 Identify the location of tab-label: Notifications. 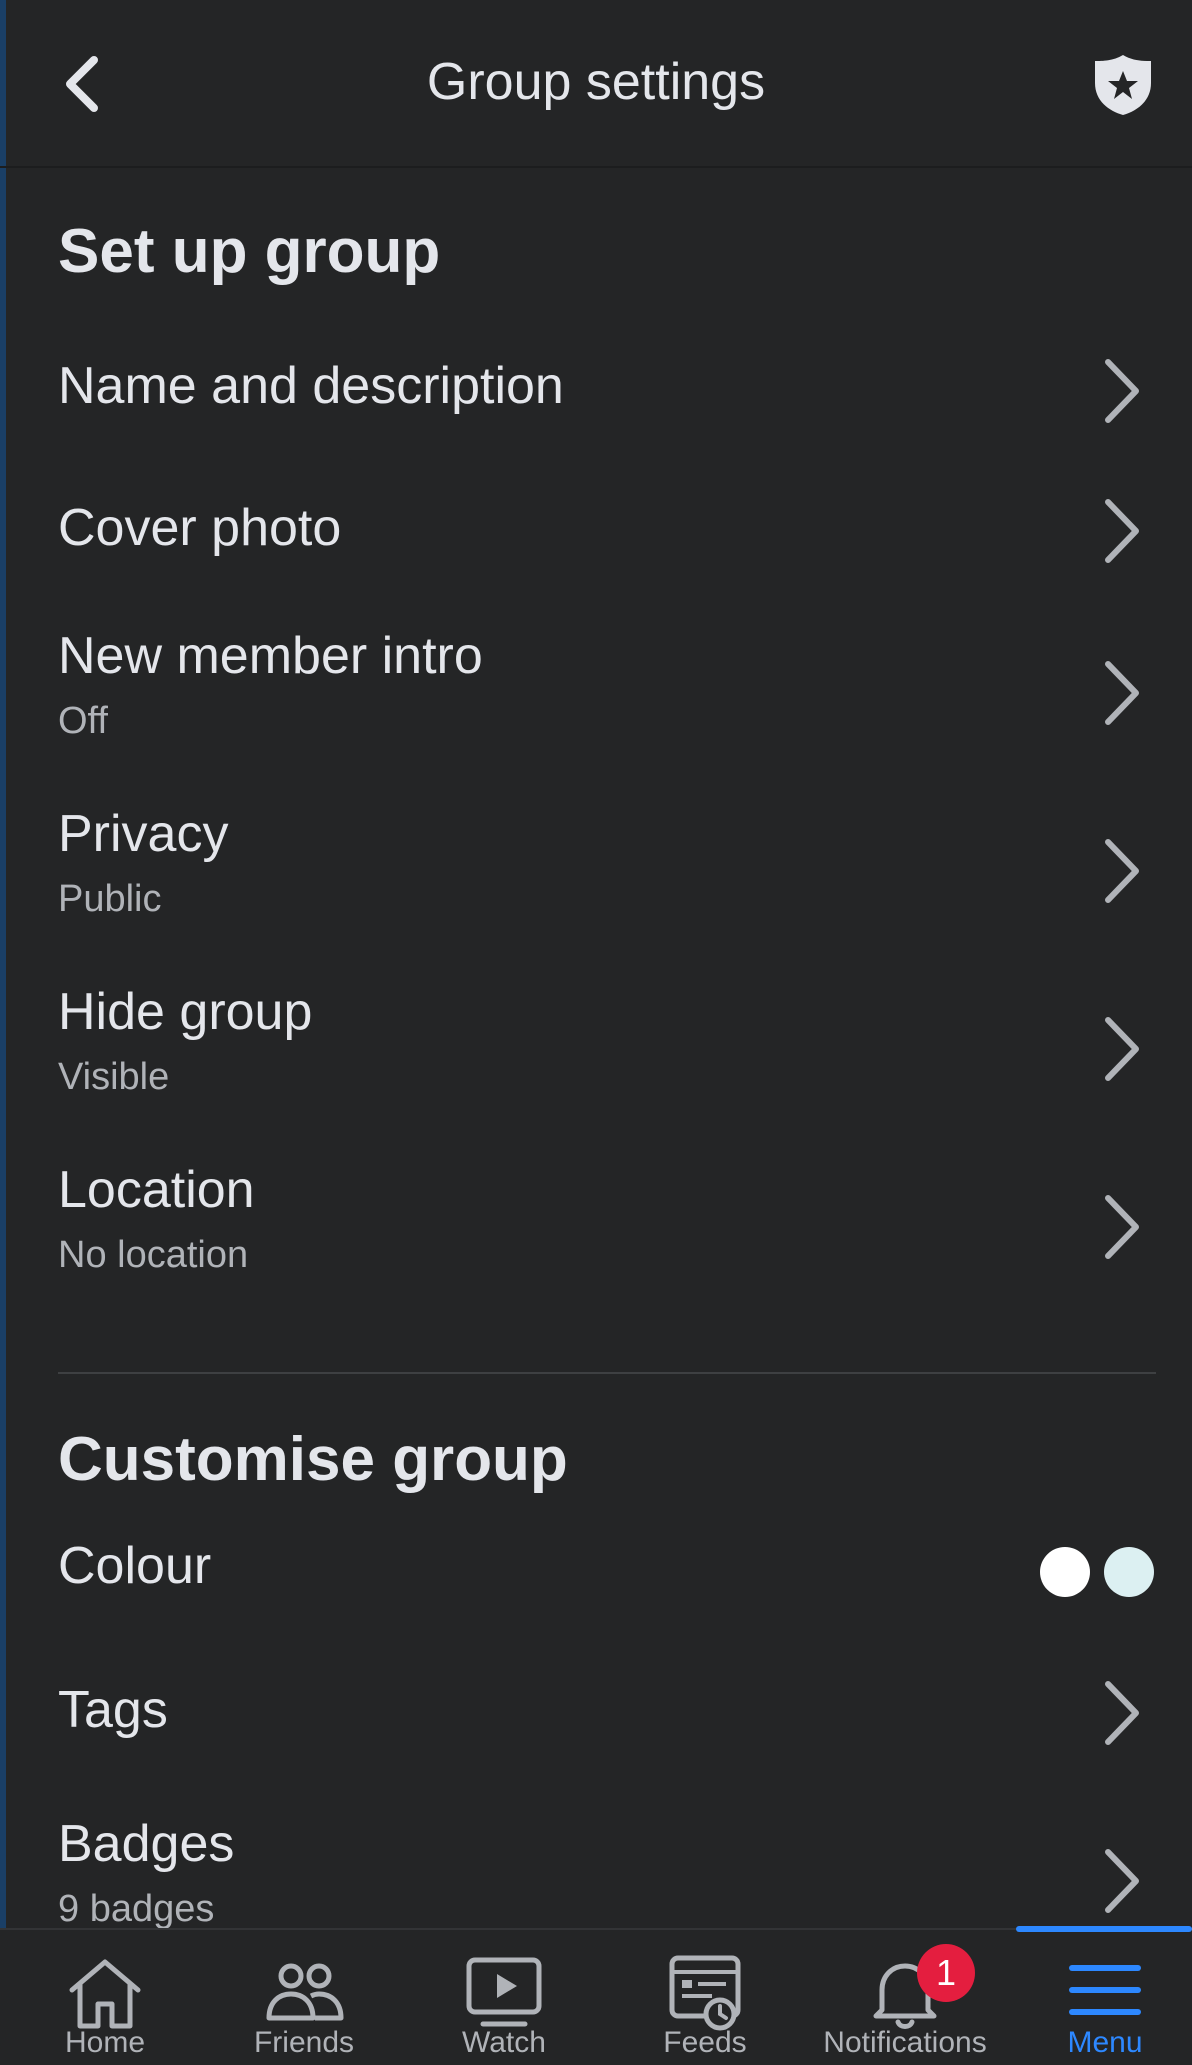
(905, 2042).